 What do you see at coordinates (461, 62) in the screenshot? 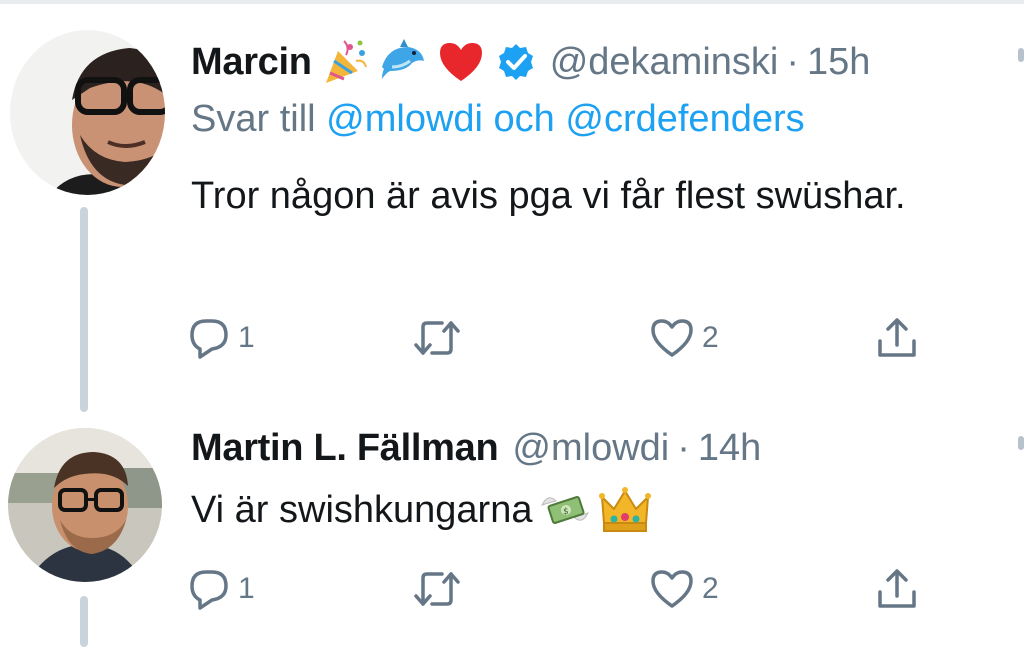
I see `red-heart-icon` at bounding box center [461, 62].